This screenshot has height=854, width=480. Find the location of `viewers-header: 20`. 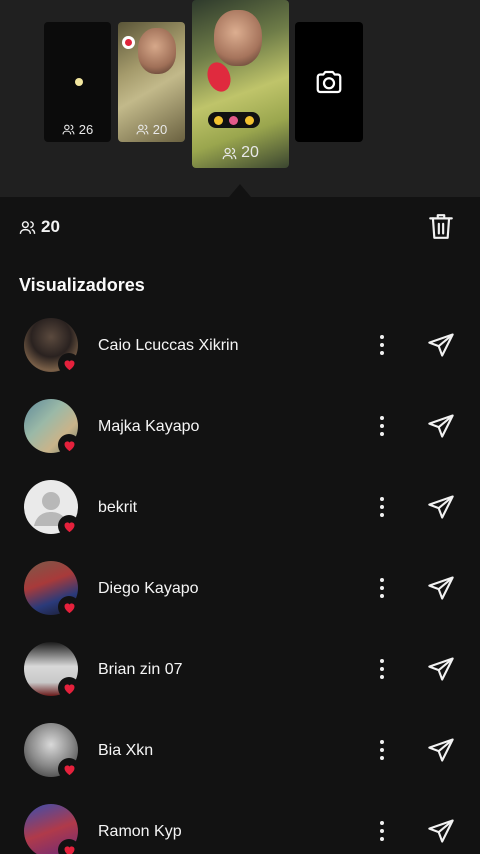

viewers-header: 20 is located at coordinates (240, 228).